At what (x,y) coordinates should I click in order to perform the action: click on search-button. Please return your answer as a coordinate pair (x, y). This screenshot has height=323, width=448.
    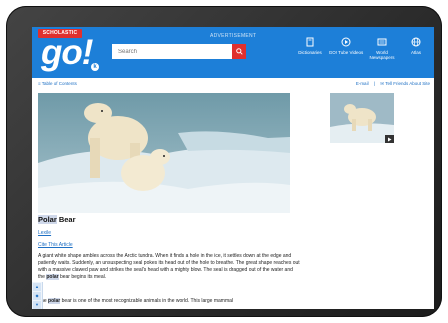
    Looking at the image, I should click on (239, 51).